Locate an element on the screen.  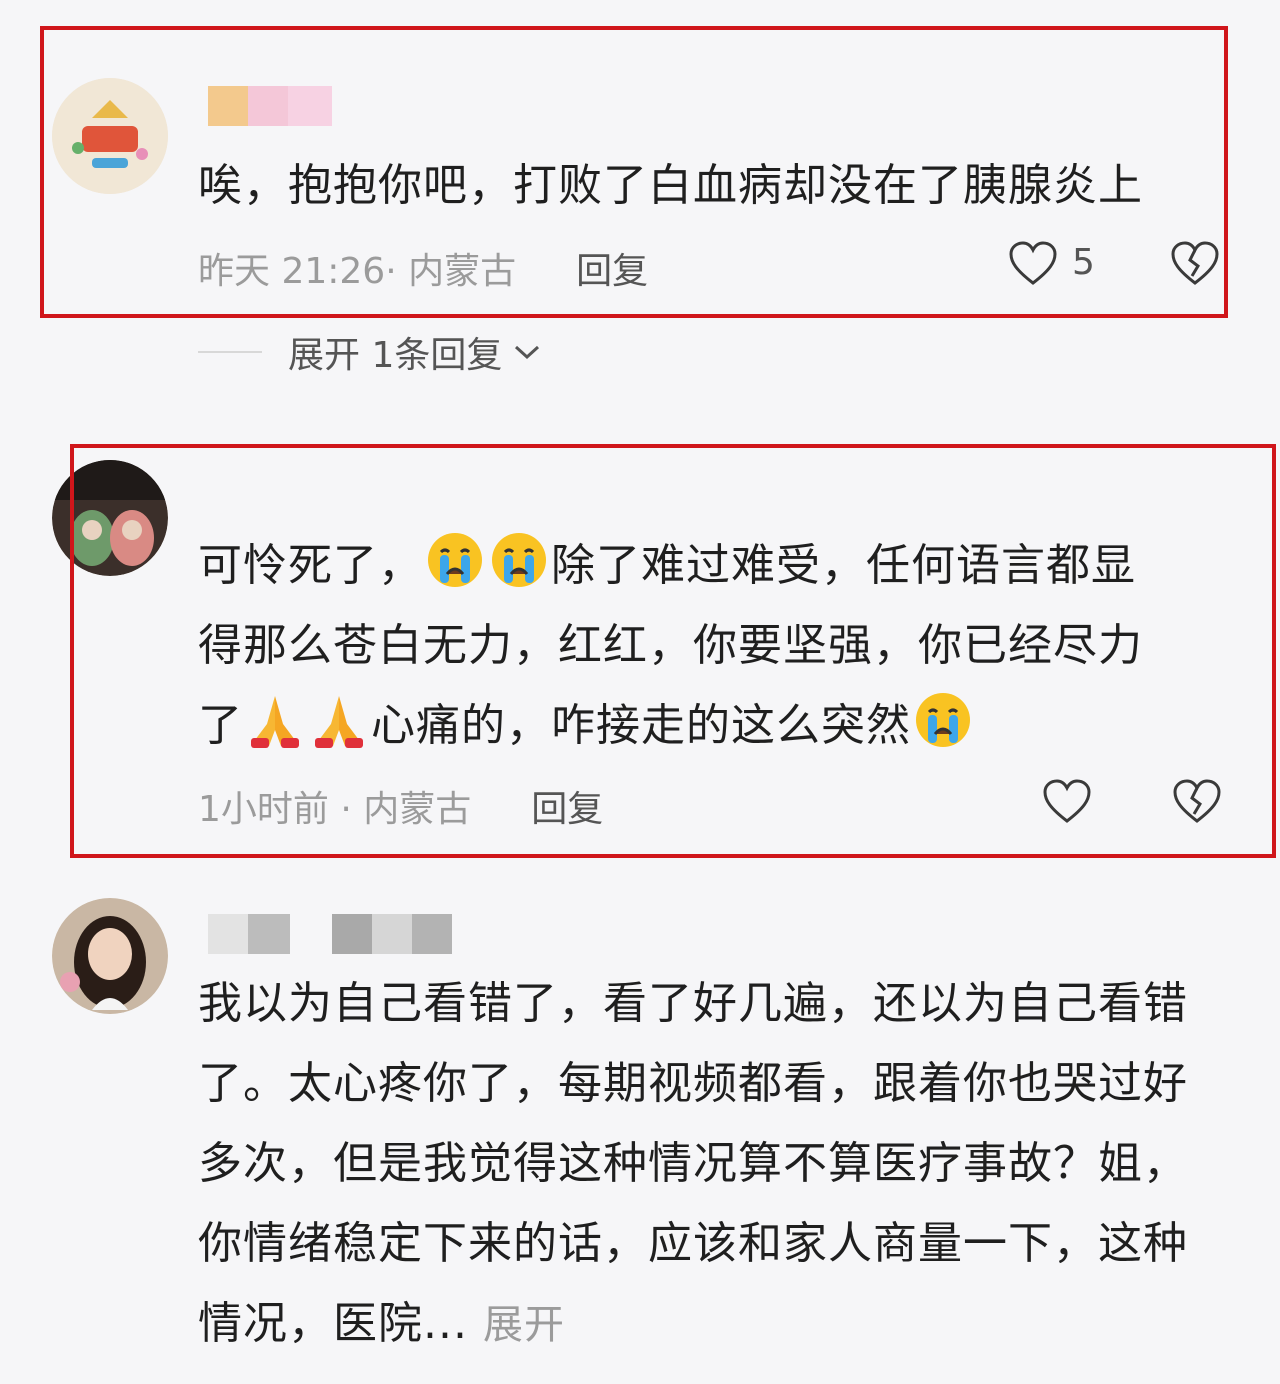
like-count: 5 is located at coordinates (1083, 262).